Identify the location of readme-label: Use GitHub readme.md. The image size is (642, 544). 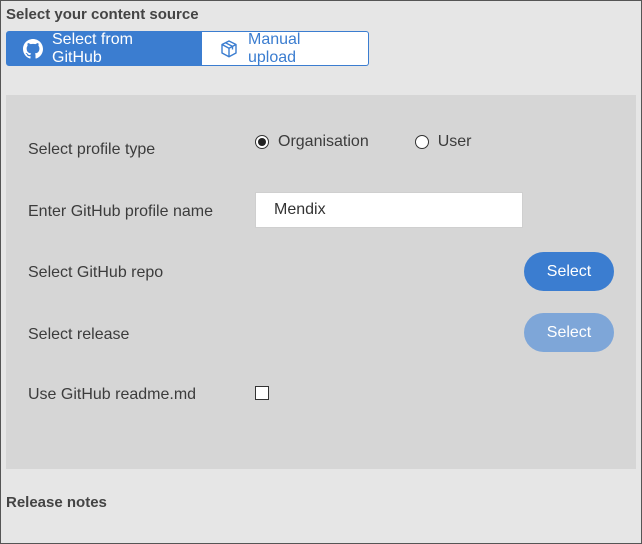
(112, 394).